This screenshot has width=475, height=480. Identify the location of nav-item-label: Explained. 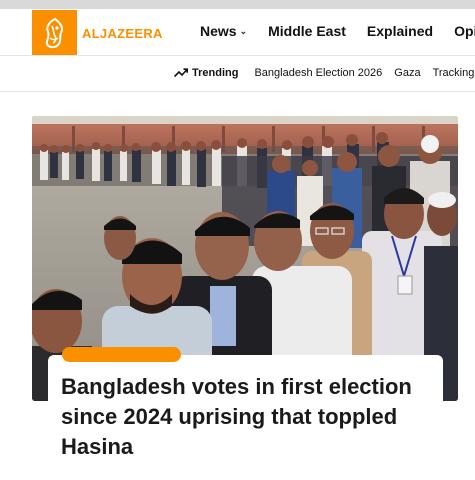
(400, 31).